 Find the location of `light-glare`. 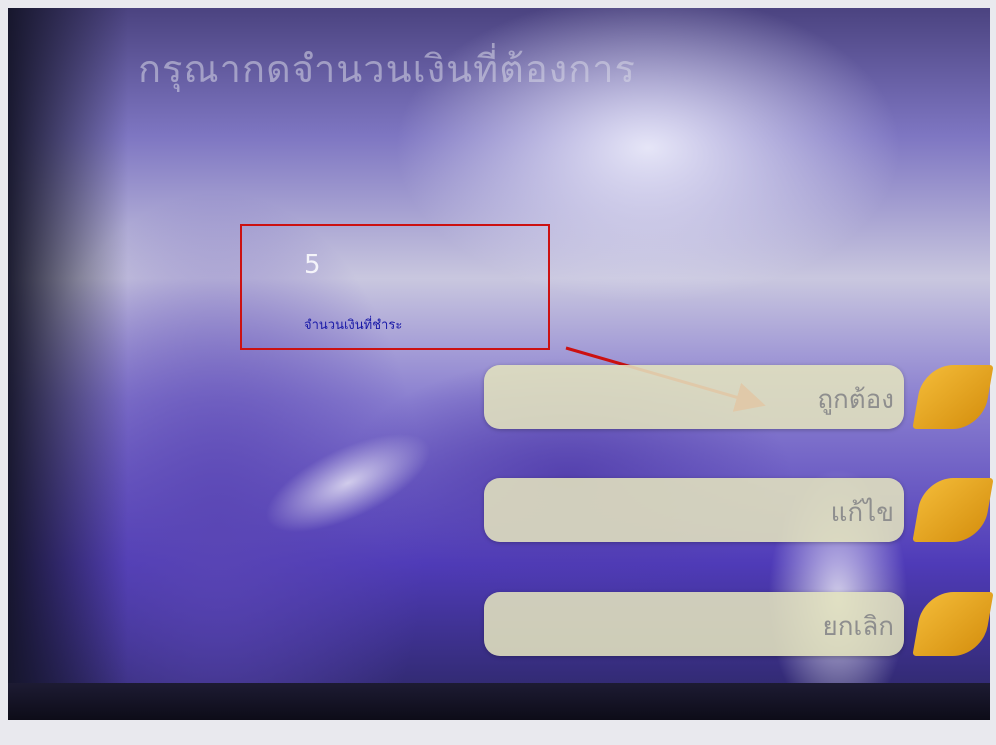

light-glare is located at coordinates (348, 483).